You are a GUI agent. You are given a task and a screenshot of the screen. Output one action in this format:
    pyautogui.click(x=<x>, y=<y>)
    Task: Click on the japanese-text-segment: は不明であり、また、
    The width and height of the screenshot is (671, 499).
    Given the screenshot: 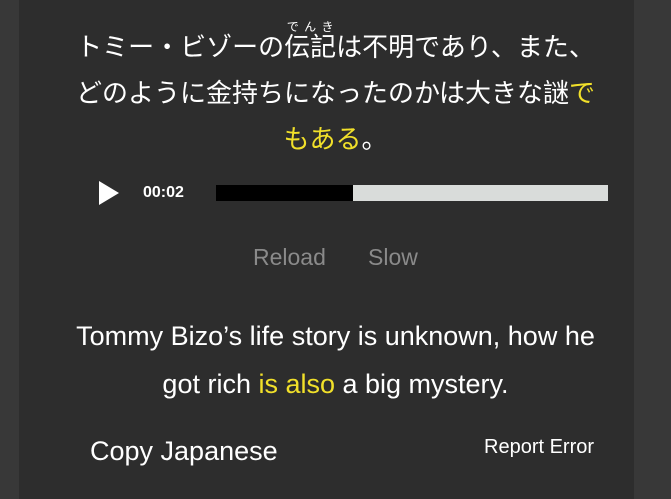 What is the action you would take?
    pyautogui.click(x=465, y=48)
    